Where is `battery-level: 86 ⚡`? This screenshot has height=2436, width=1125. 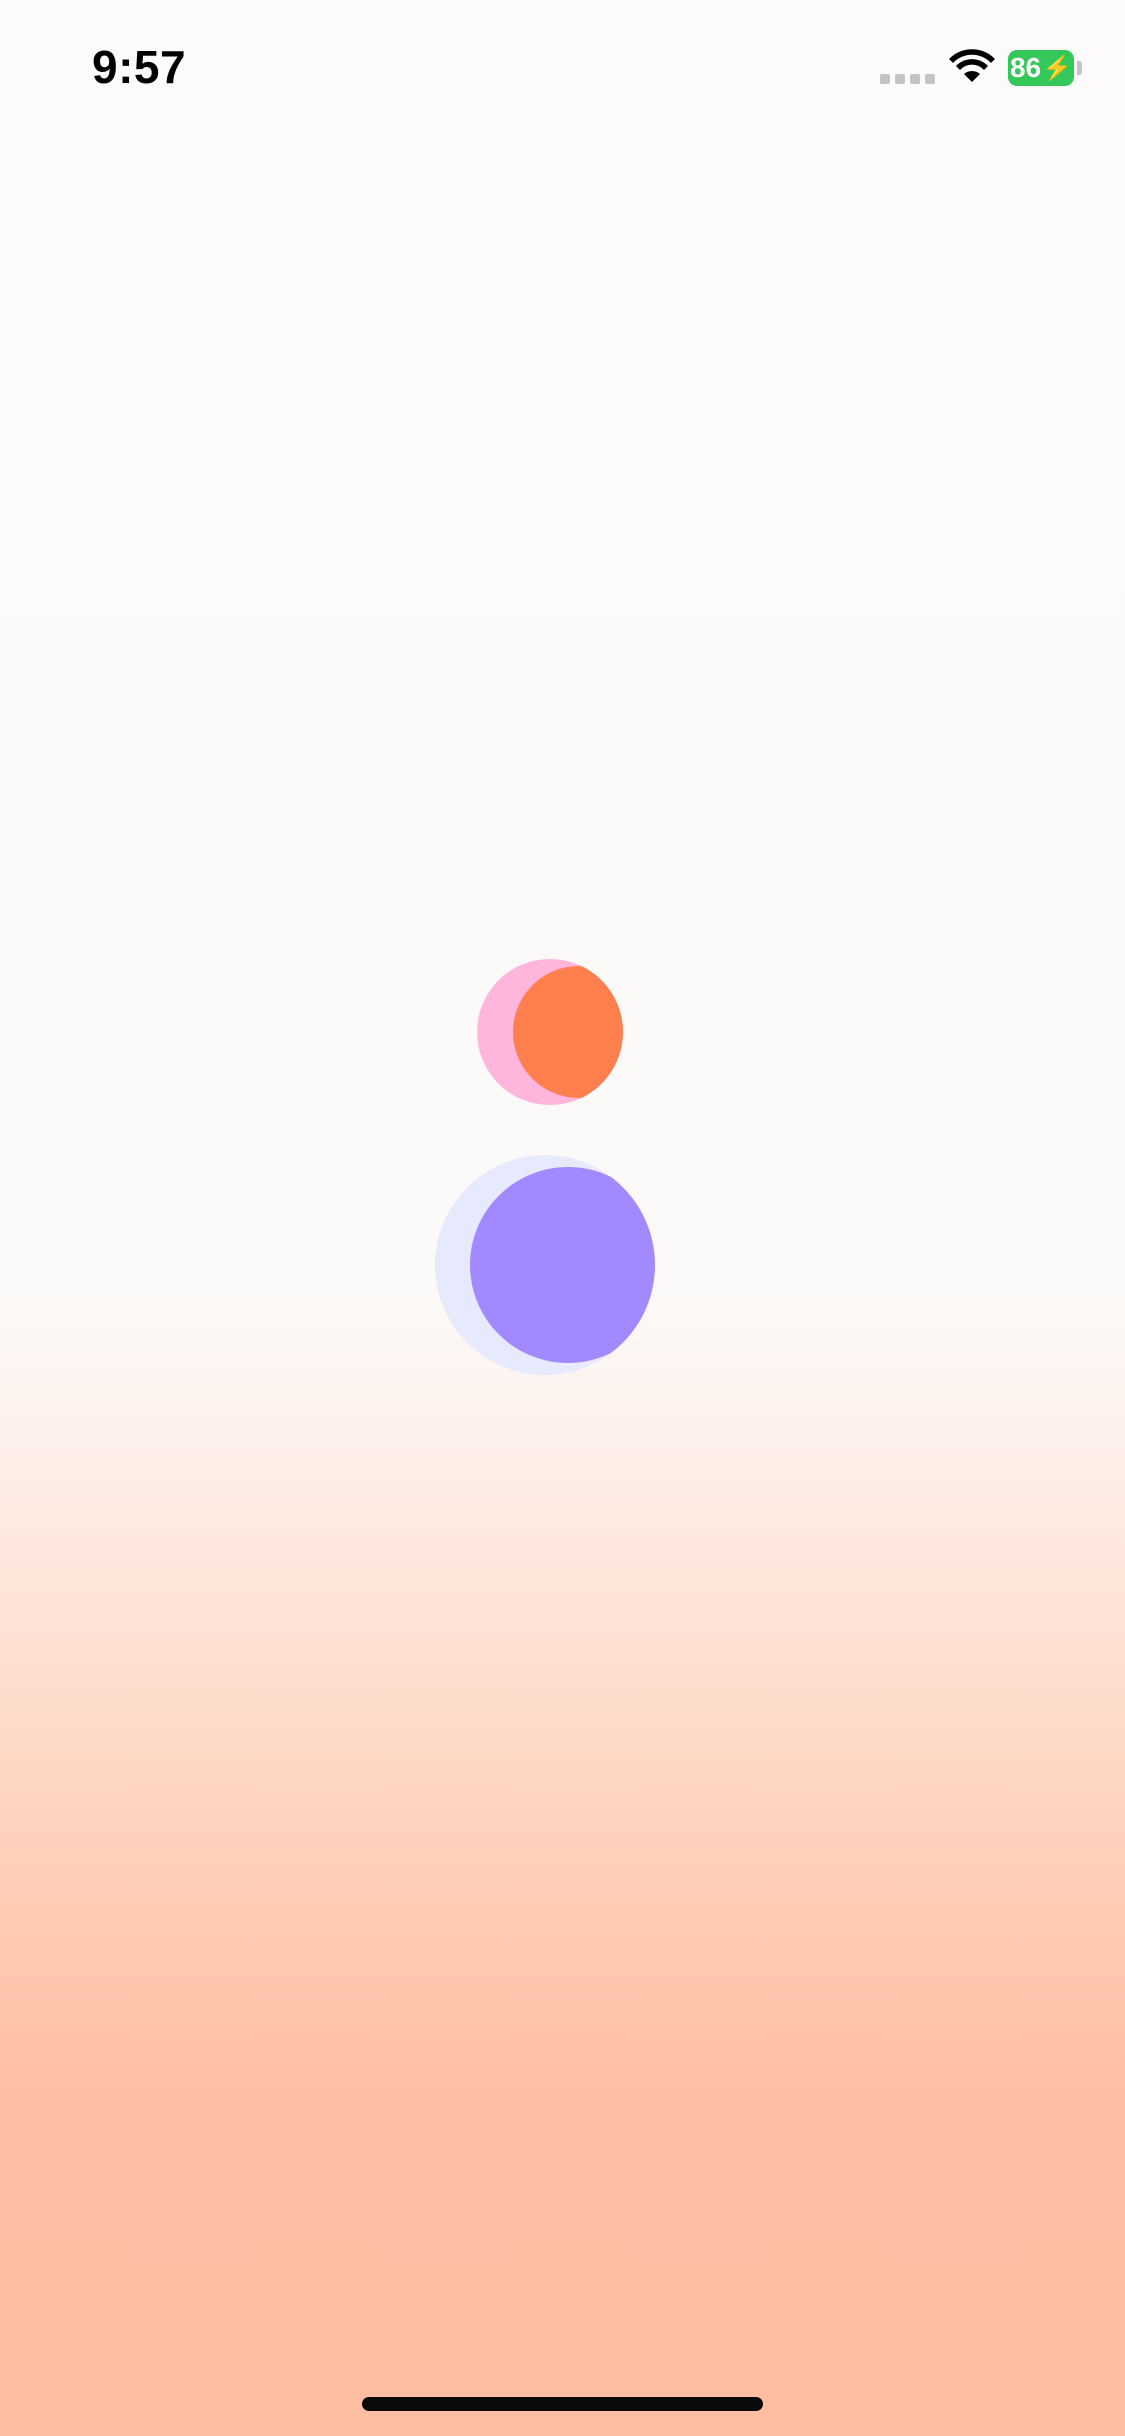
battery-level: 86 ⚡ is located at coordinates (1041, 68).